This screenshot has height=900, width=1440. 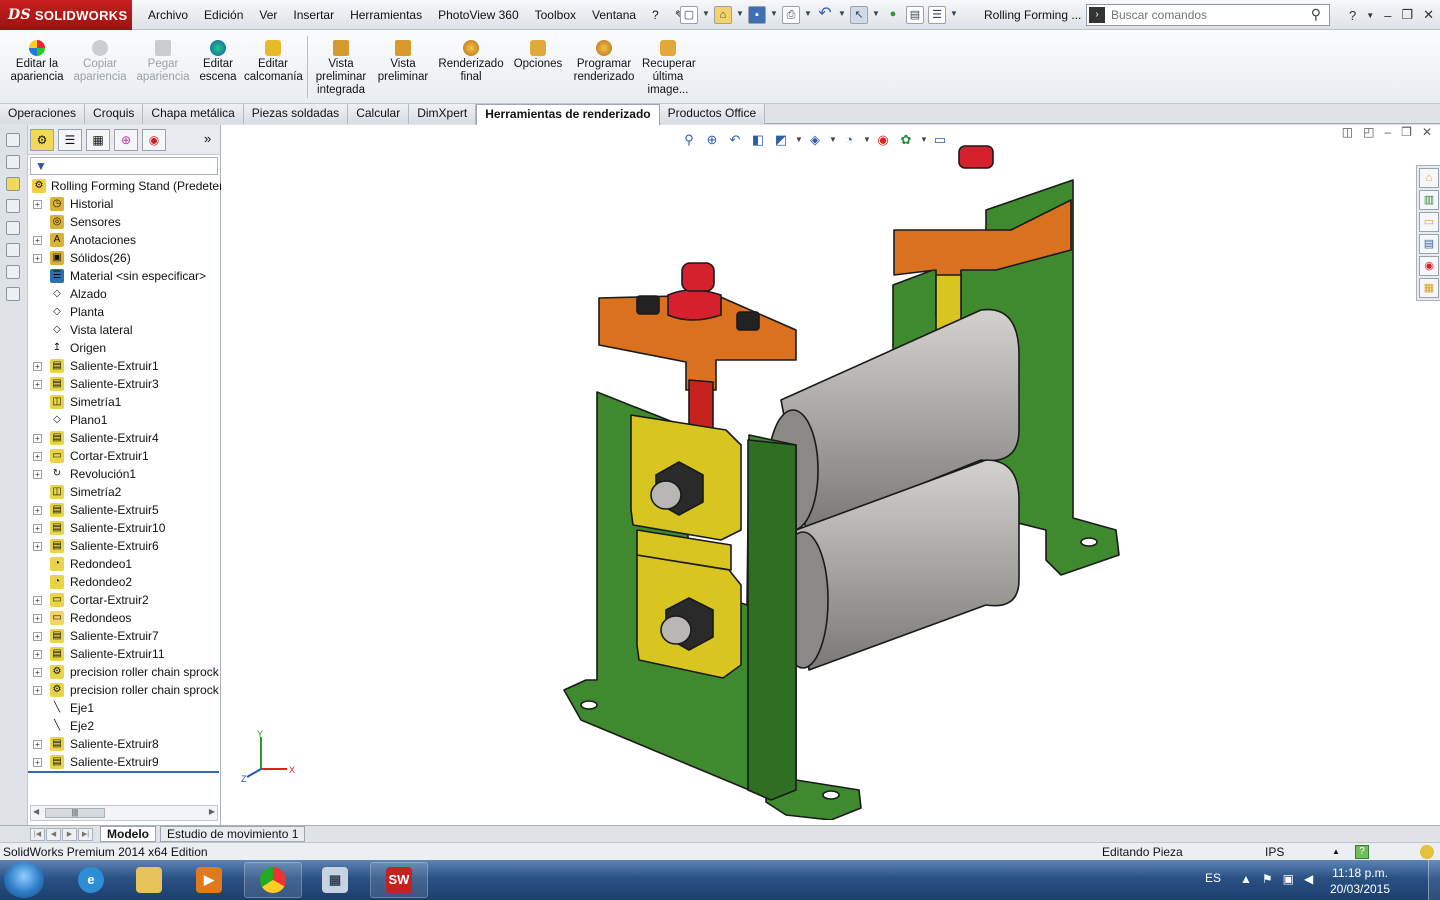 What do you see at coordinates (124, 744) in the screenshot?
I see `tree-node: + ▤ Saliente-Extruir8` at bounding box center [124, 744].